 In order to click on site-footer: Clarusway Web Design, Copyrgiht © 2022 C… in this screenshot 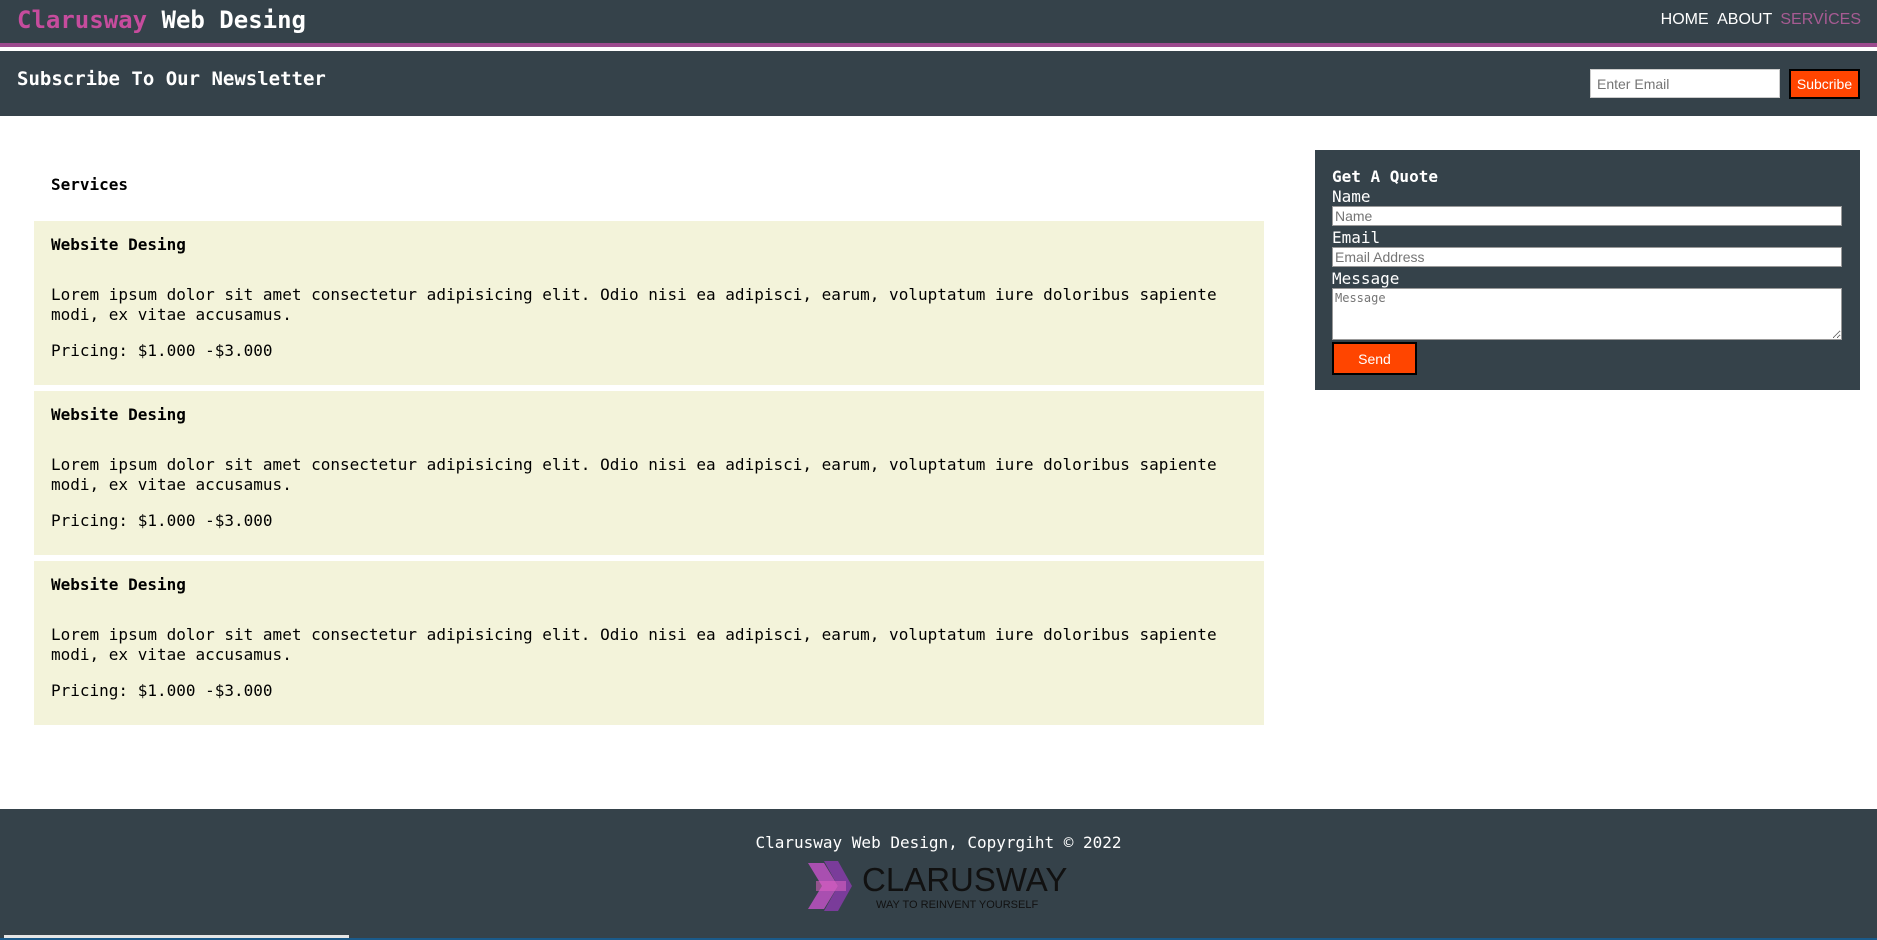, I will do `click(938, 874)`.